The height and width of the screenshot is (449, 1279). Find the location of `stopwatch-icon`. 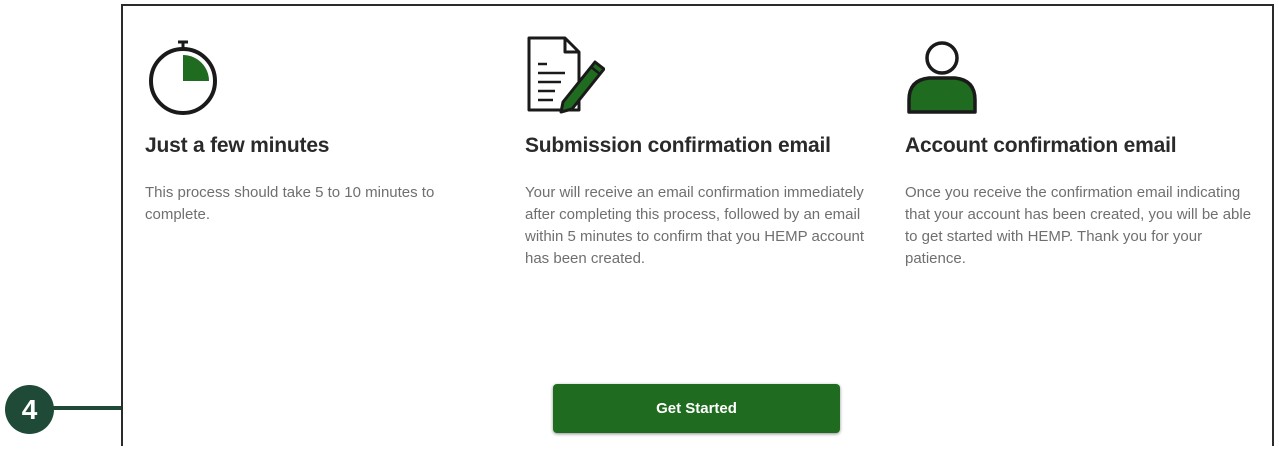

stopwatch-icon is located at coordinates (183, 77).